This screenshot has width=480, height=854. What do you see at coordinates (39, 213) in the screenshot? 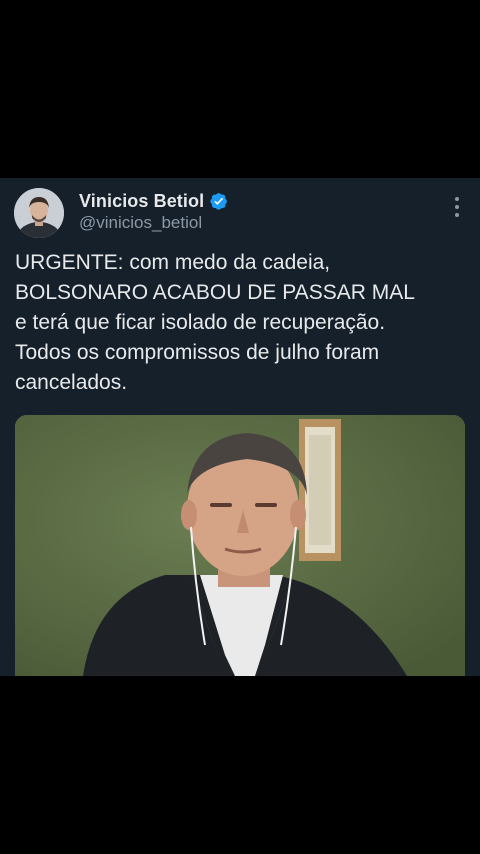
I see `avatar` at bounding box center [39, 213].